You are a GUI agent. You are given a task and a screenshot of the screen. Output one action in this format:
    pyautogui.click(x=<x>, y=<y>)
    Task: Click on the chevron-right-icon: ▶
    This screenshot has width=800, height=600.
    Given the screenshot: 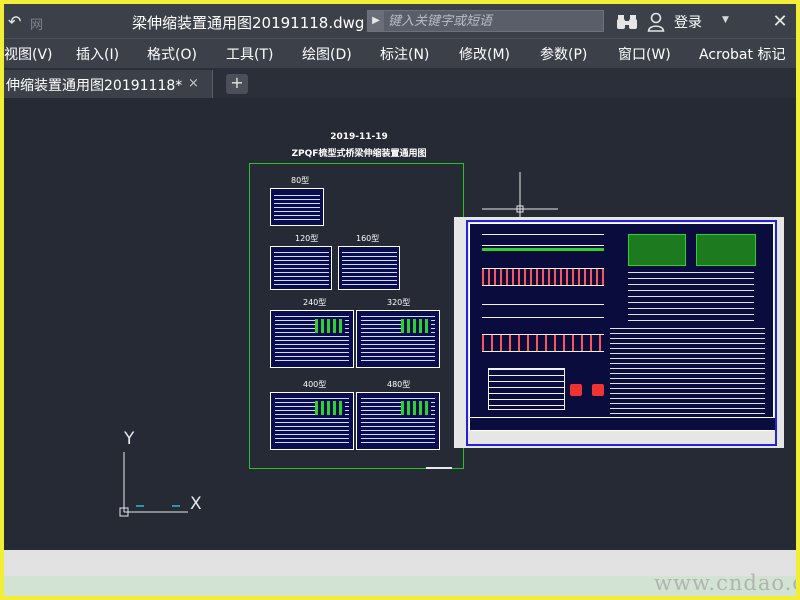 What is the action you would take?
    pyautogui.click(x=376, y=21)
    